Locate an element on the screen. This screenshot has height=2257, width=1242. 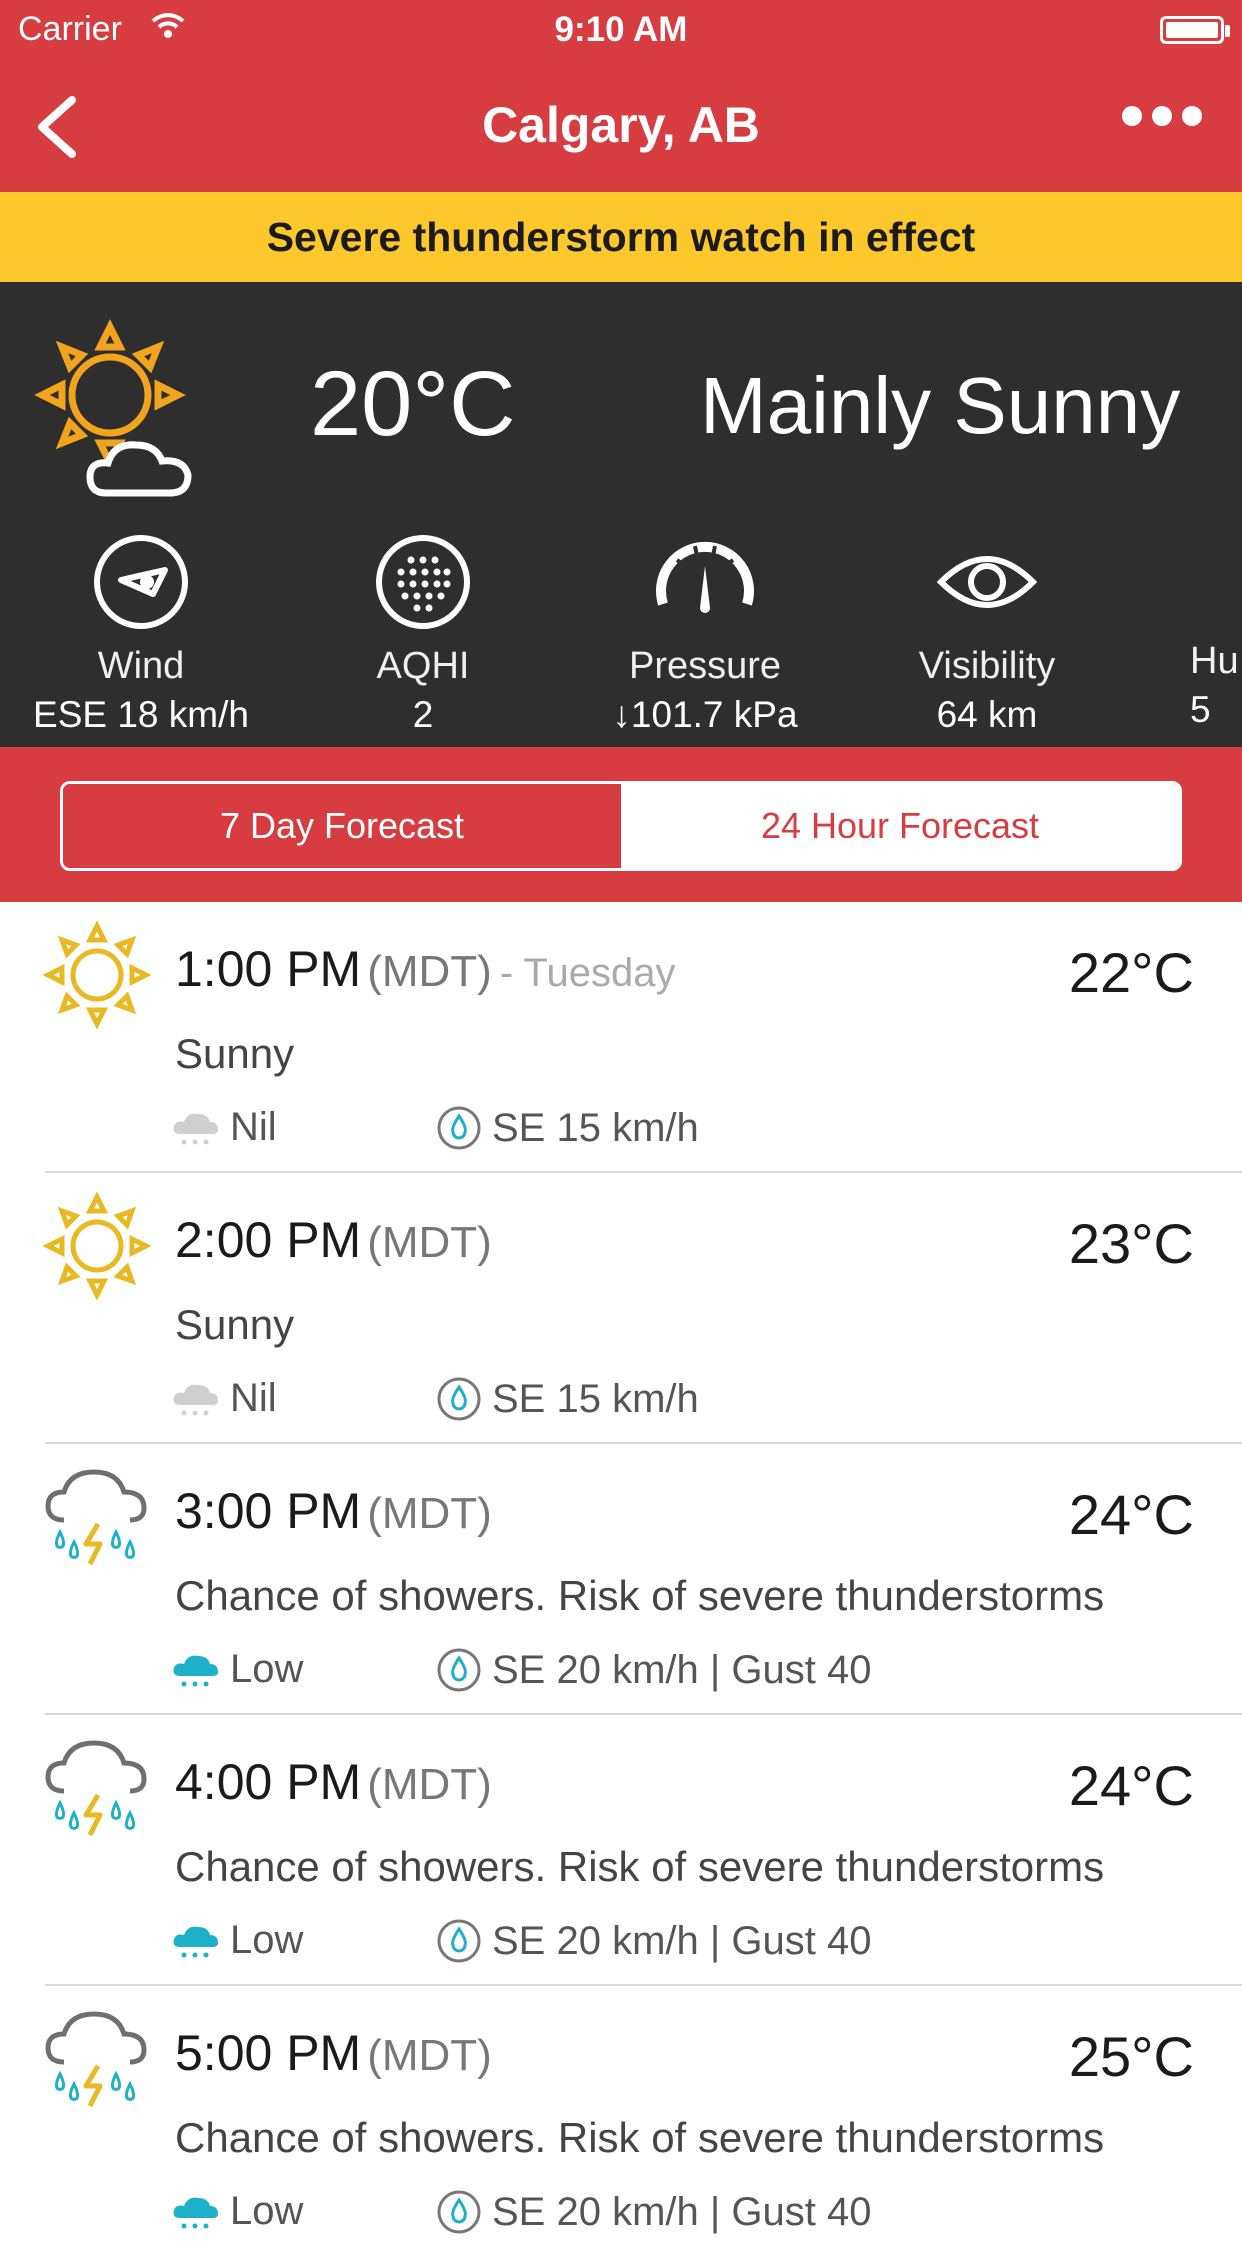
forecast-time: 5:00 PM is located at coordinates (268, 2053).